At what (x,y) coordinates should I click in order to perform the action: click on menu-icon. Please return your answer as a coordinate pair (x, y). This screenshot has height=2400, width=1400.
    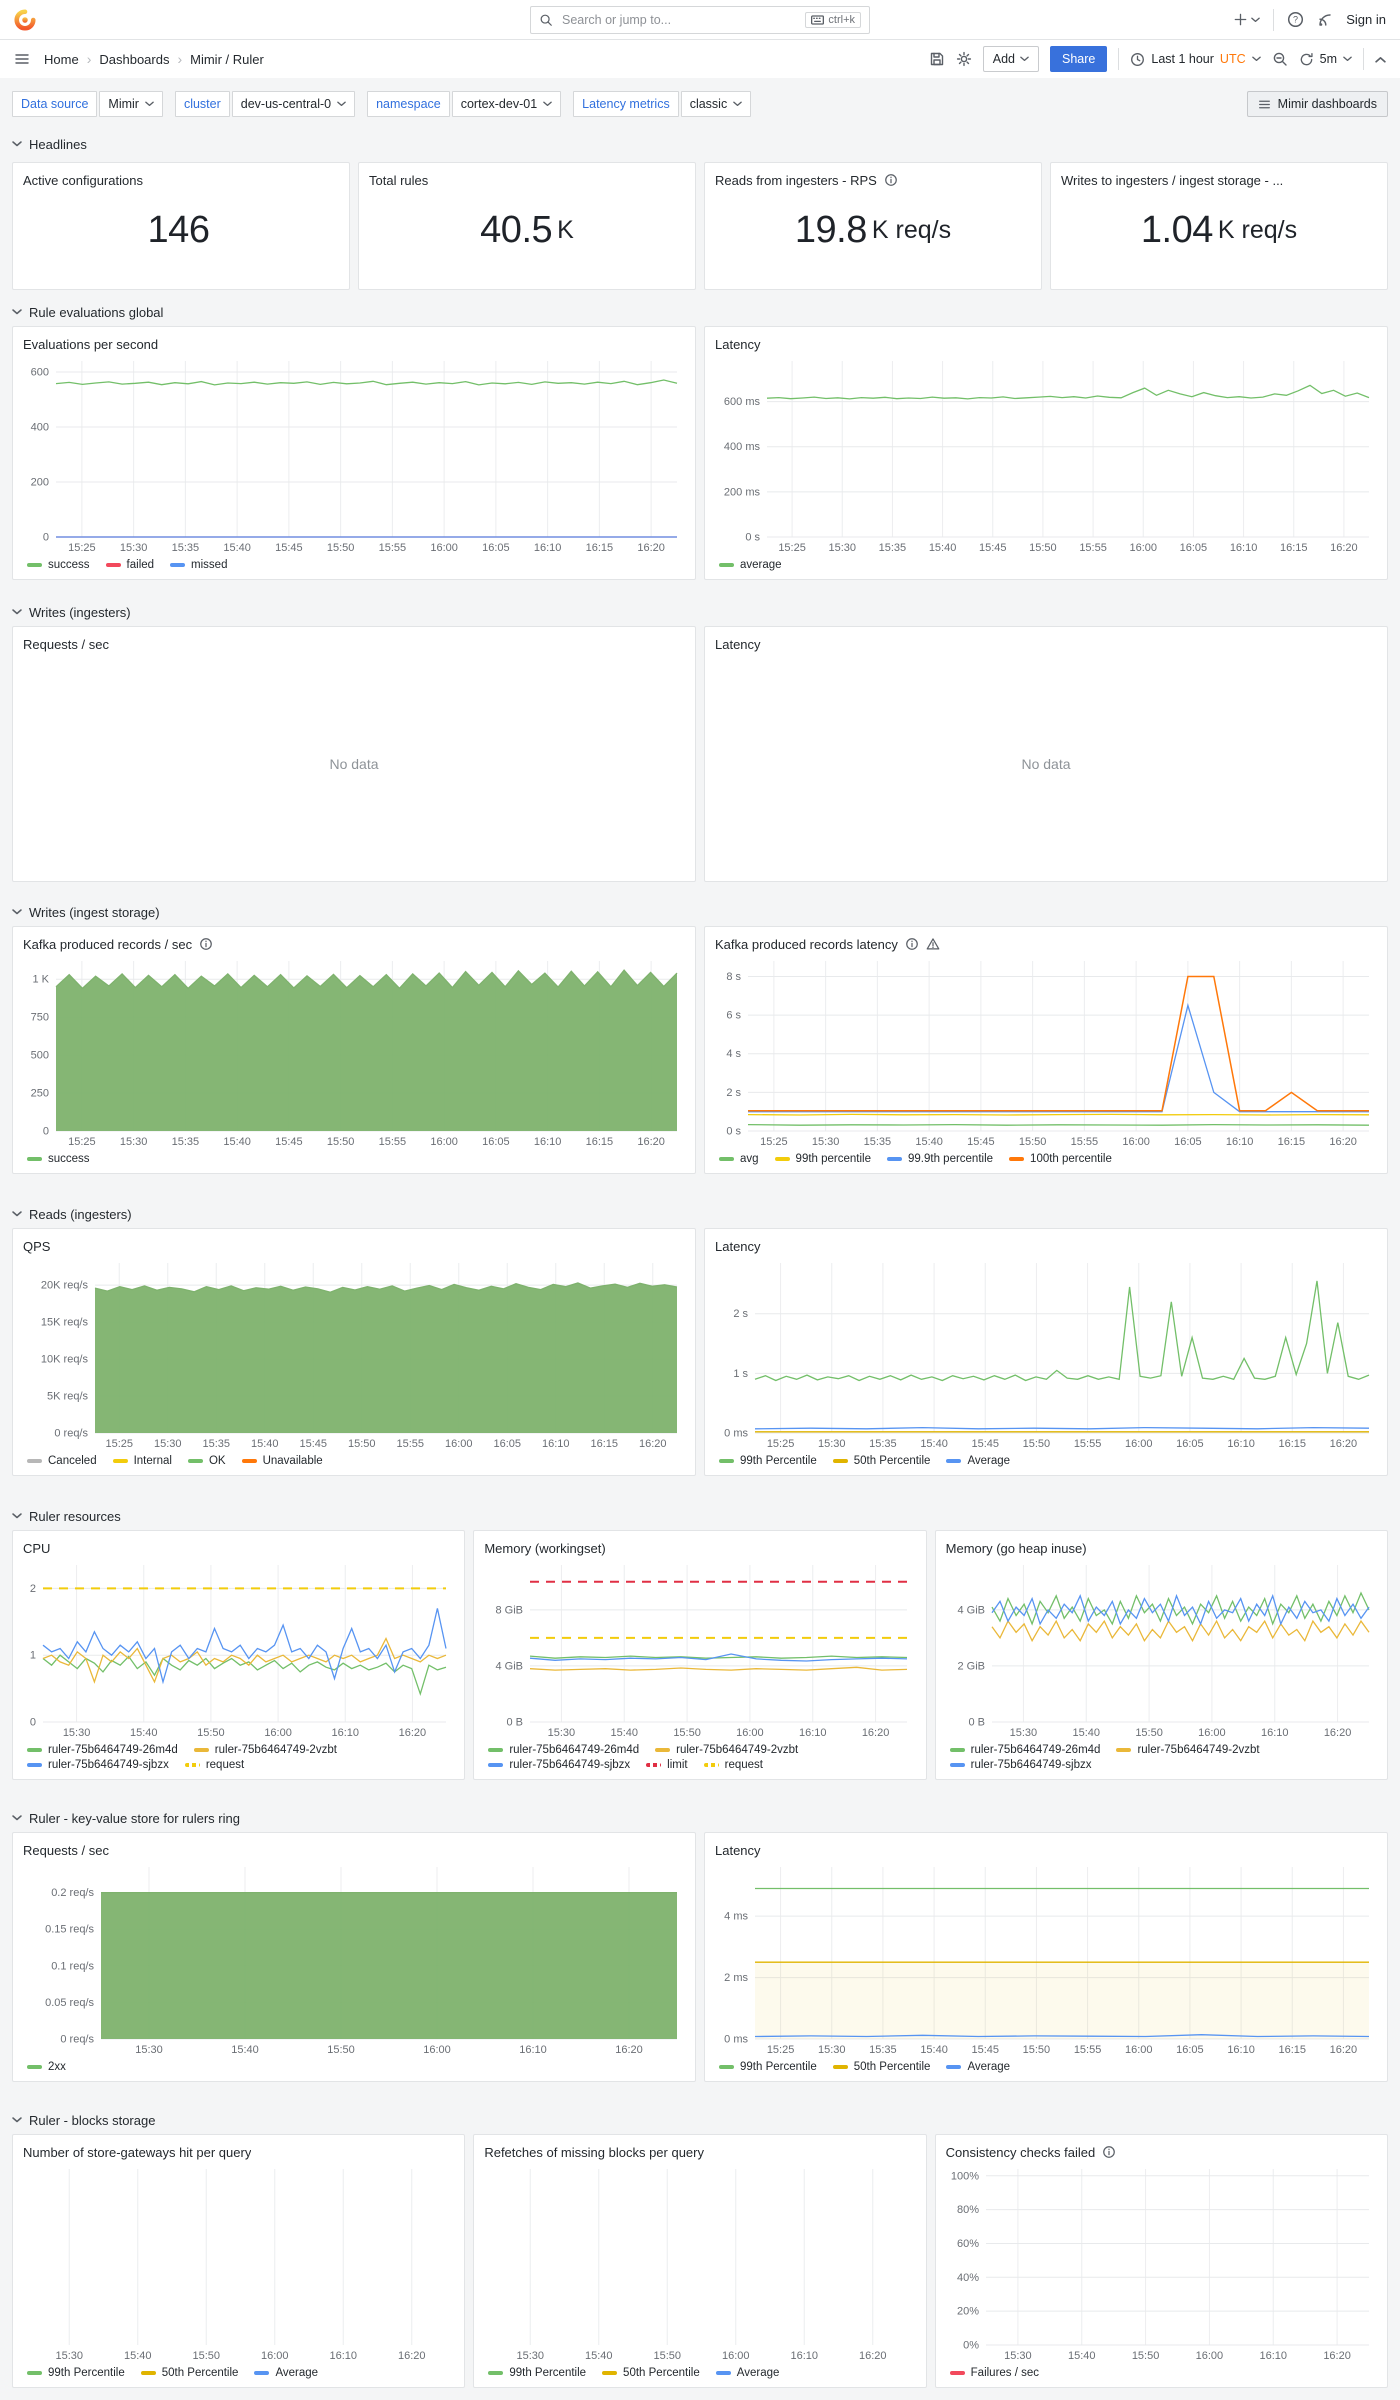
    Looking at the image, I should click on (22, 59).